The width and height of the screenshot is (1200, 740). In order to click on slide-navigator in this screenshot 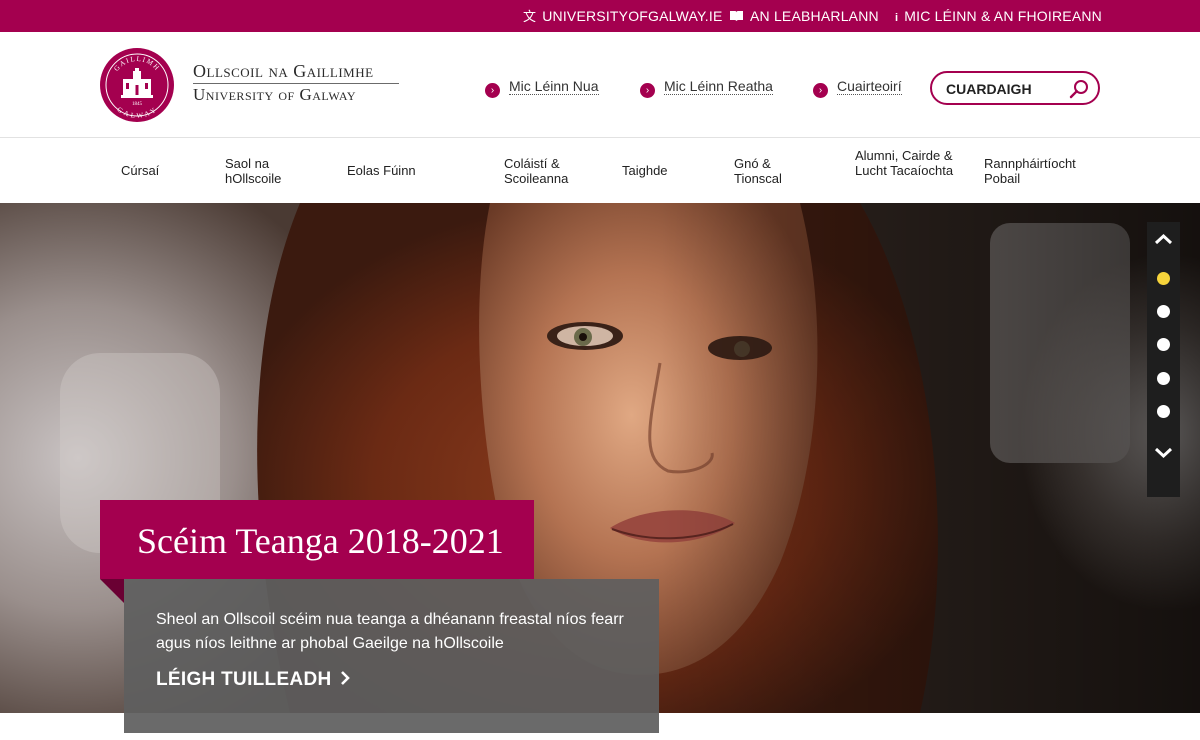, I will do `click(1163, 359)`.